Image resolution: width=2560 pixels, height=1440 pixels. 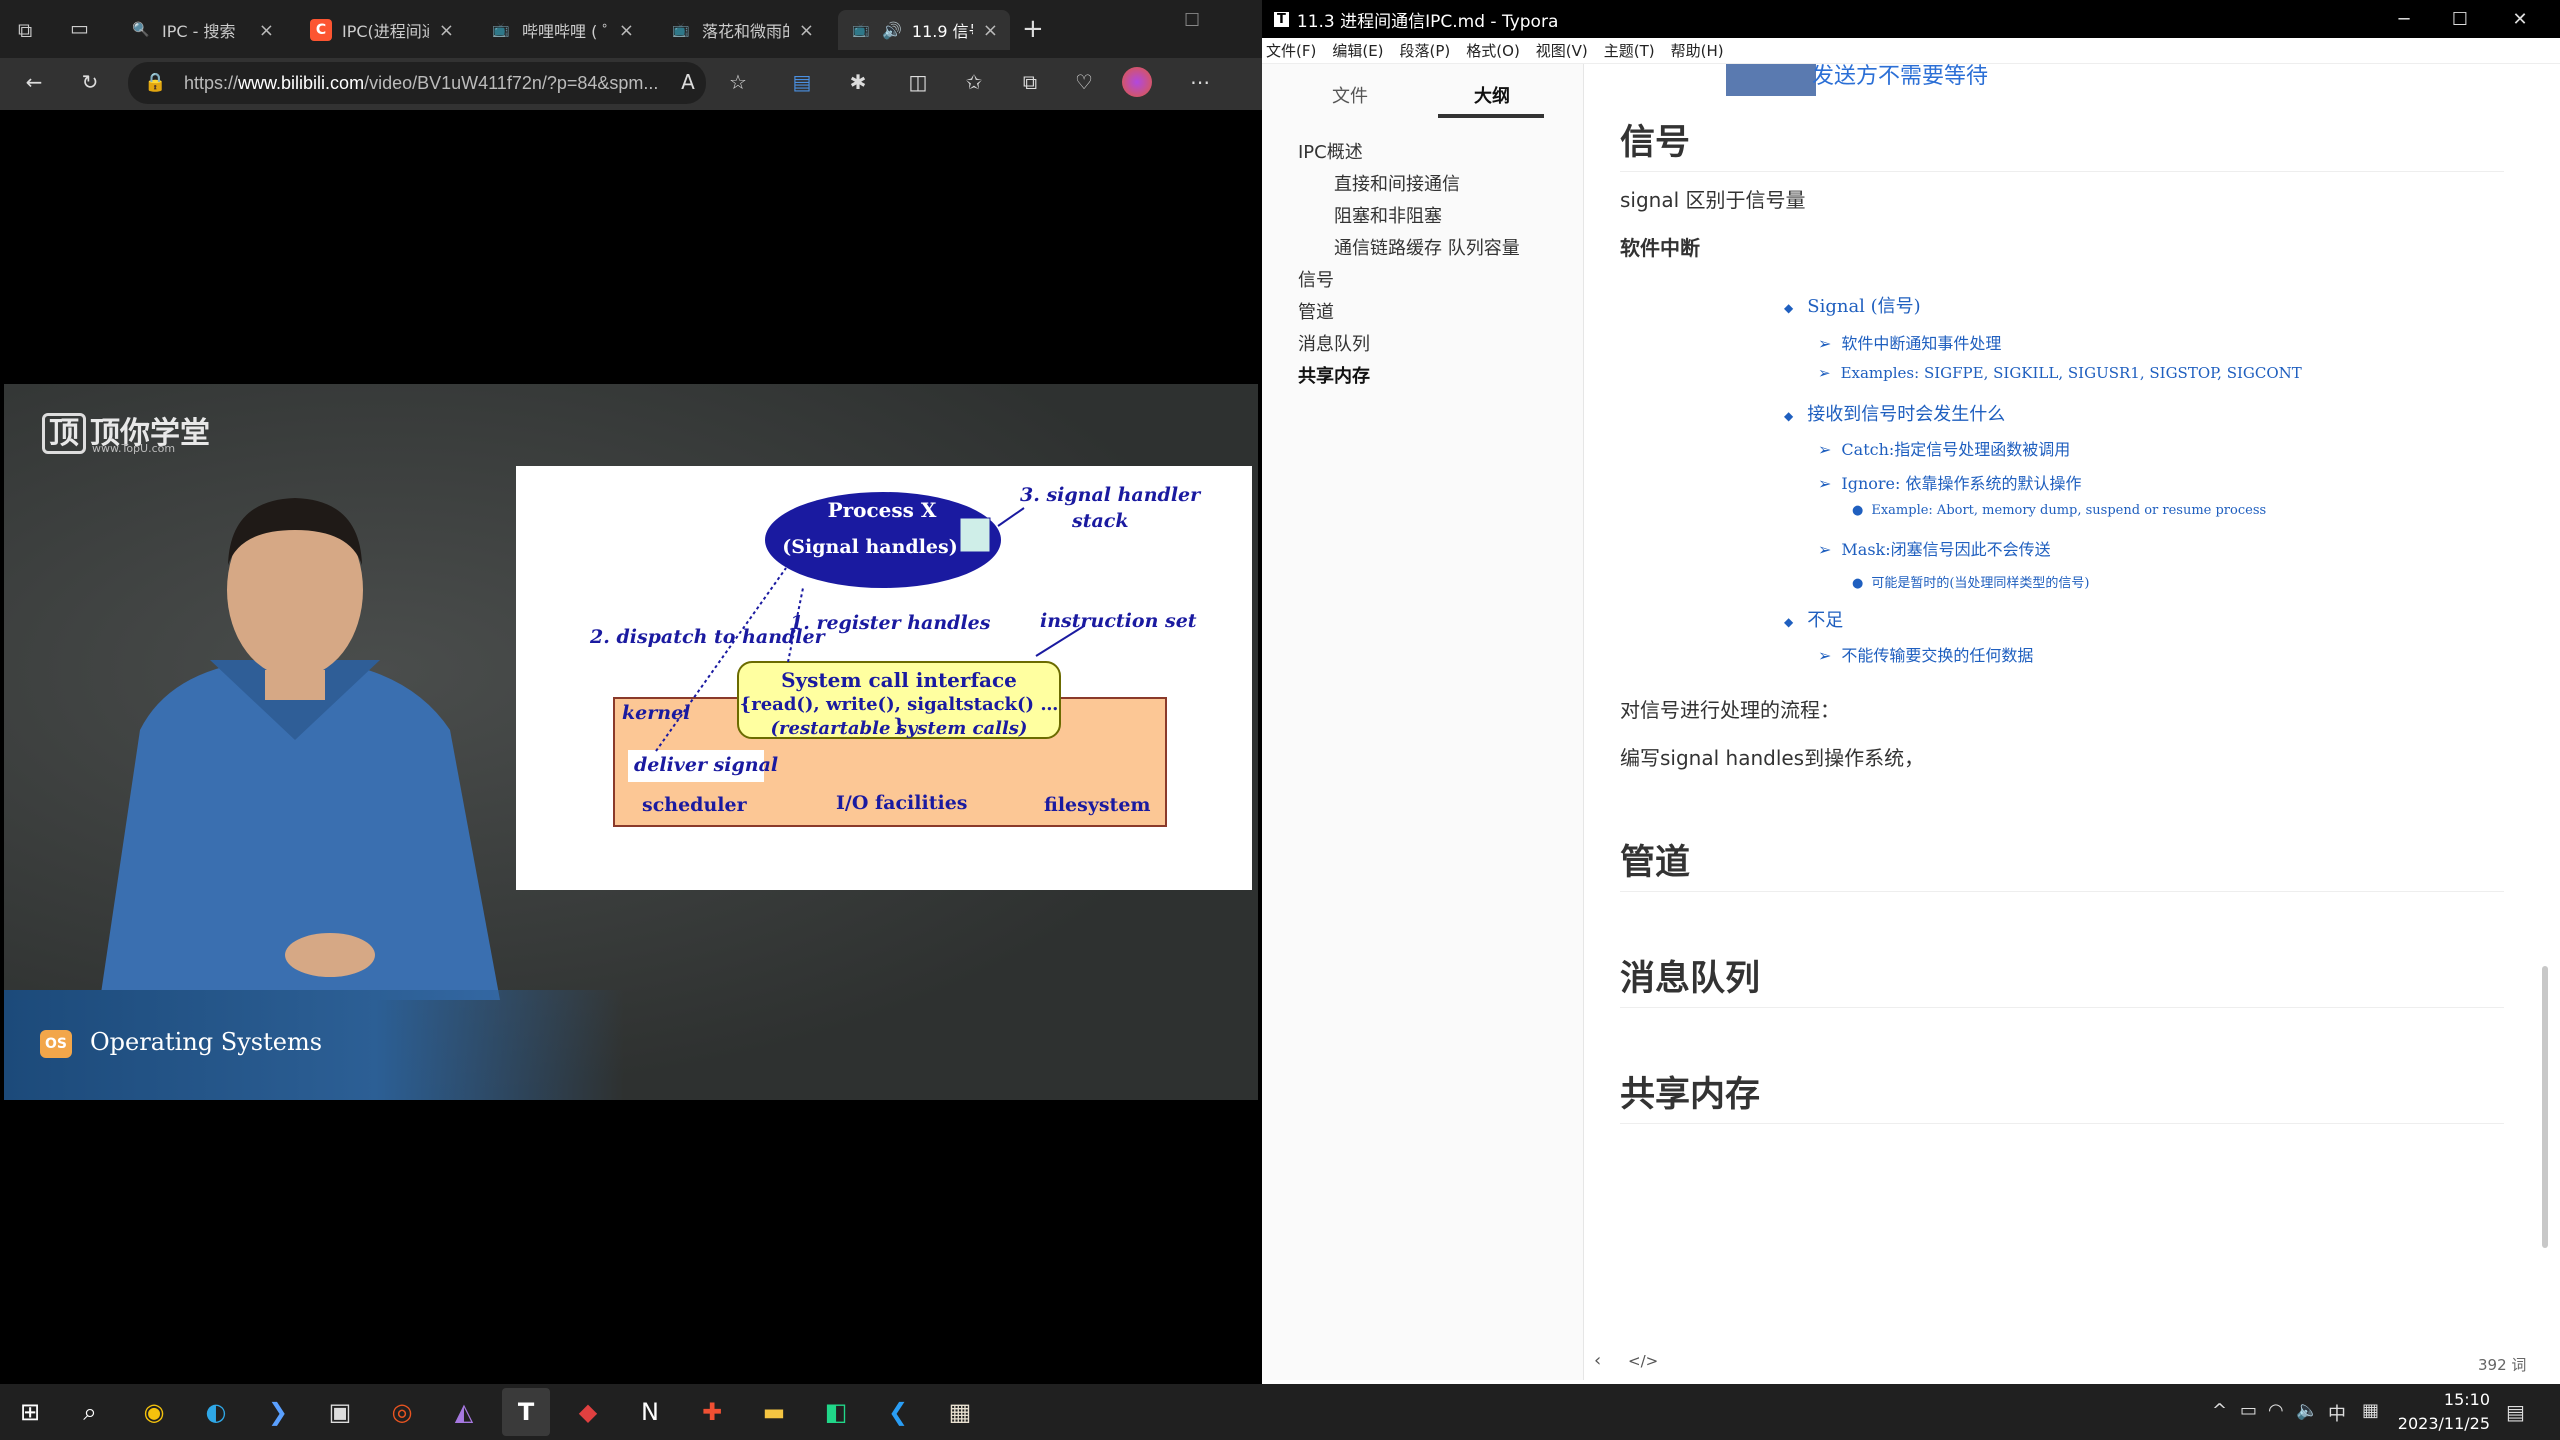 I want to click on ime-indicator: 中, so click(x=2337, y=1413).